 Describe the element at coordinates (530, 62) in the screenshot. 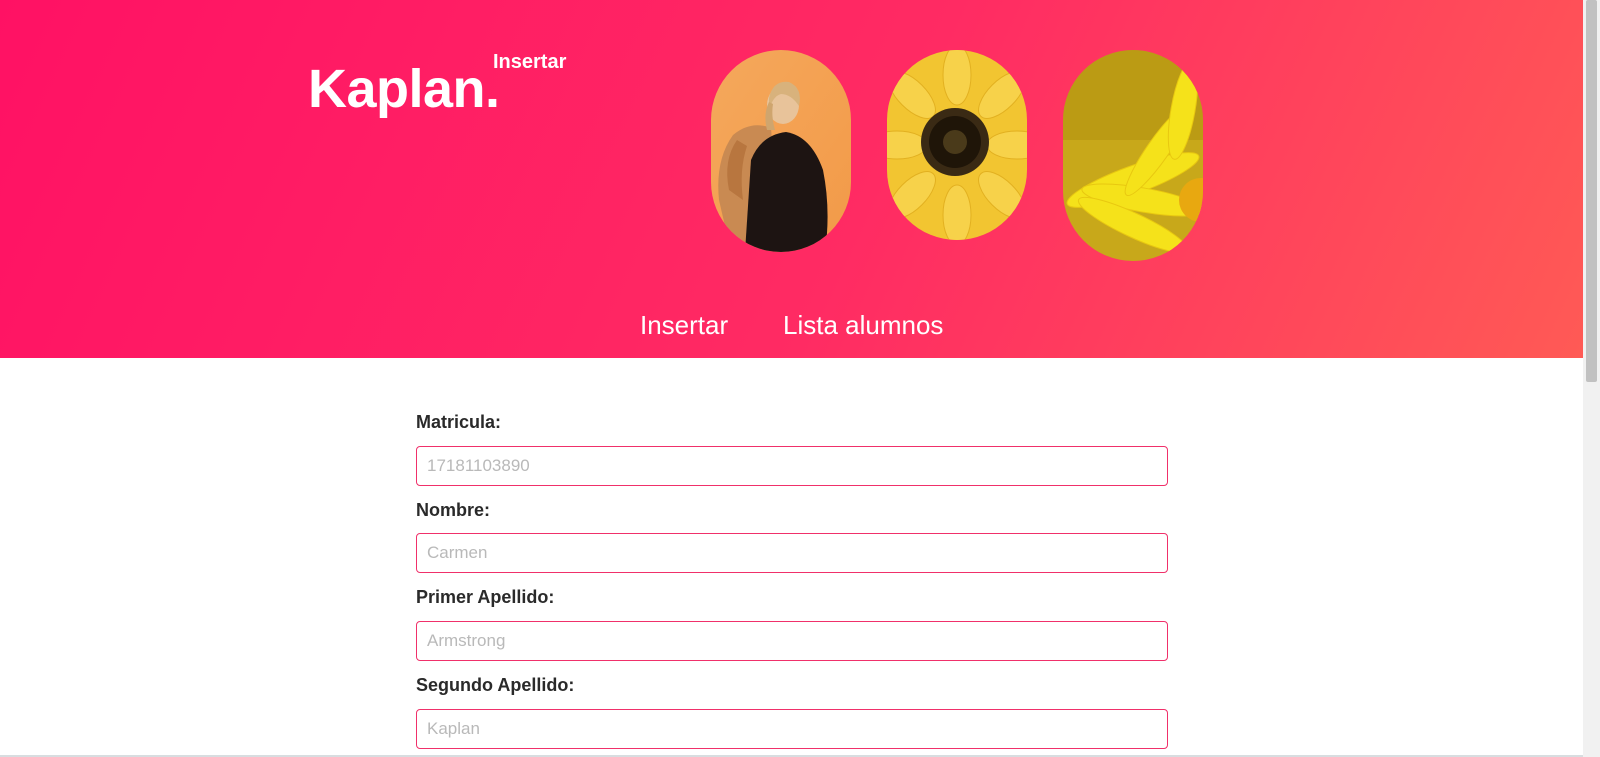

I see `brand-subtitle: Insertar` at that location.